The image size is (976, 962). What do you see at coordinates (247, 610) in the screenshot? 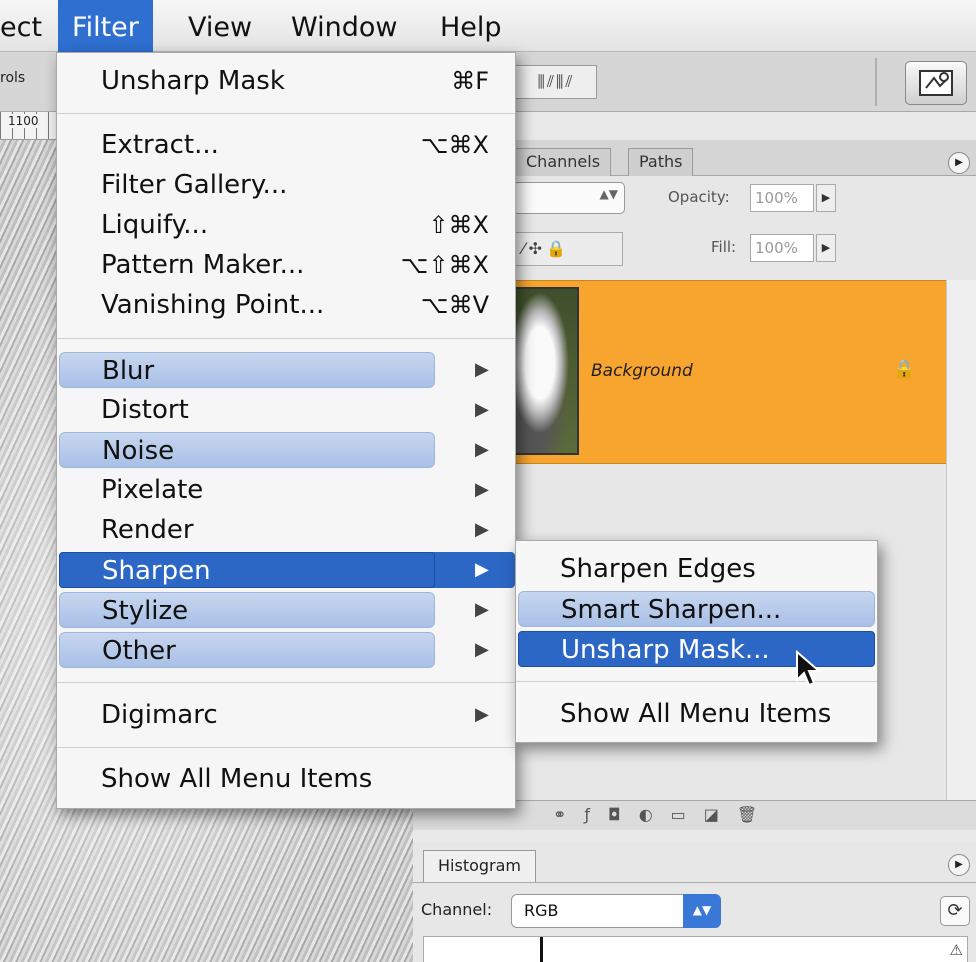
I see `menu-item-stylize: Stylize` at bounding box center [247, 610].